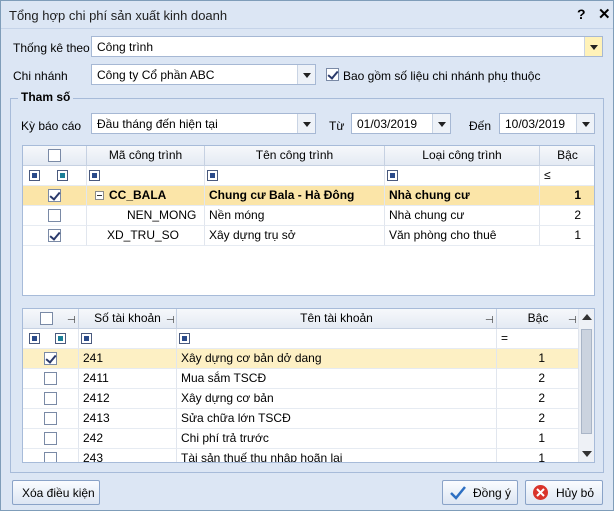 The width and height of the screenshot is (614, 511). What do you see at coordinates (128, 455) in the screenshot?
I see `account-number: 243` at bounding box center [128, 455].